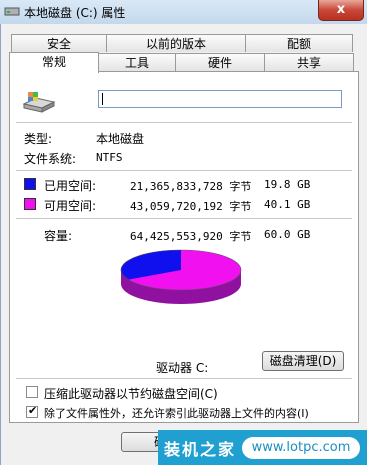 This screenshot has width=367, height=465. I want to click on tab-previous-versions: 以前的版本, so click(176, 43).